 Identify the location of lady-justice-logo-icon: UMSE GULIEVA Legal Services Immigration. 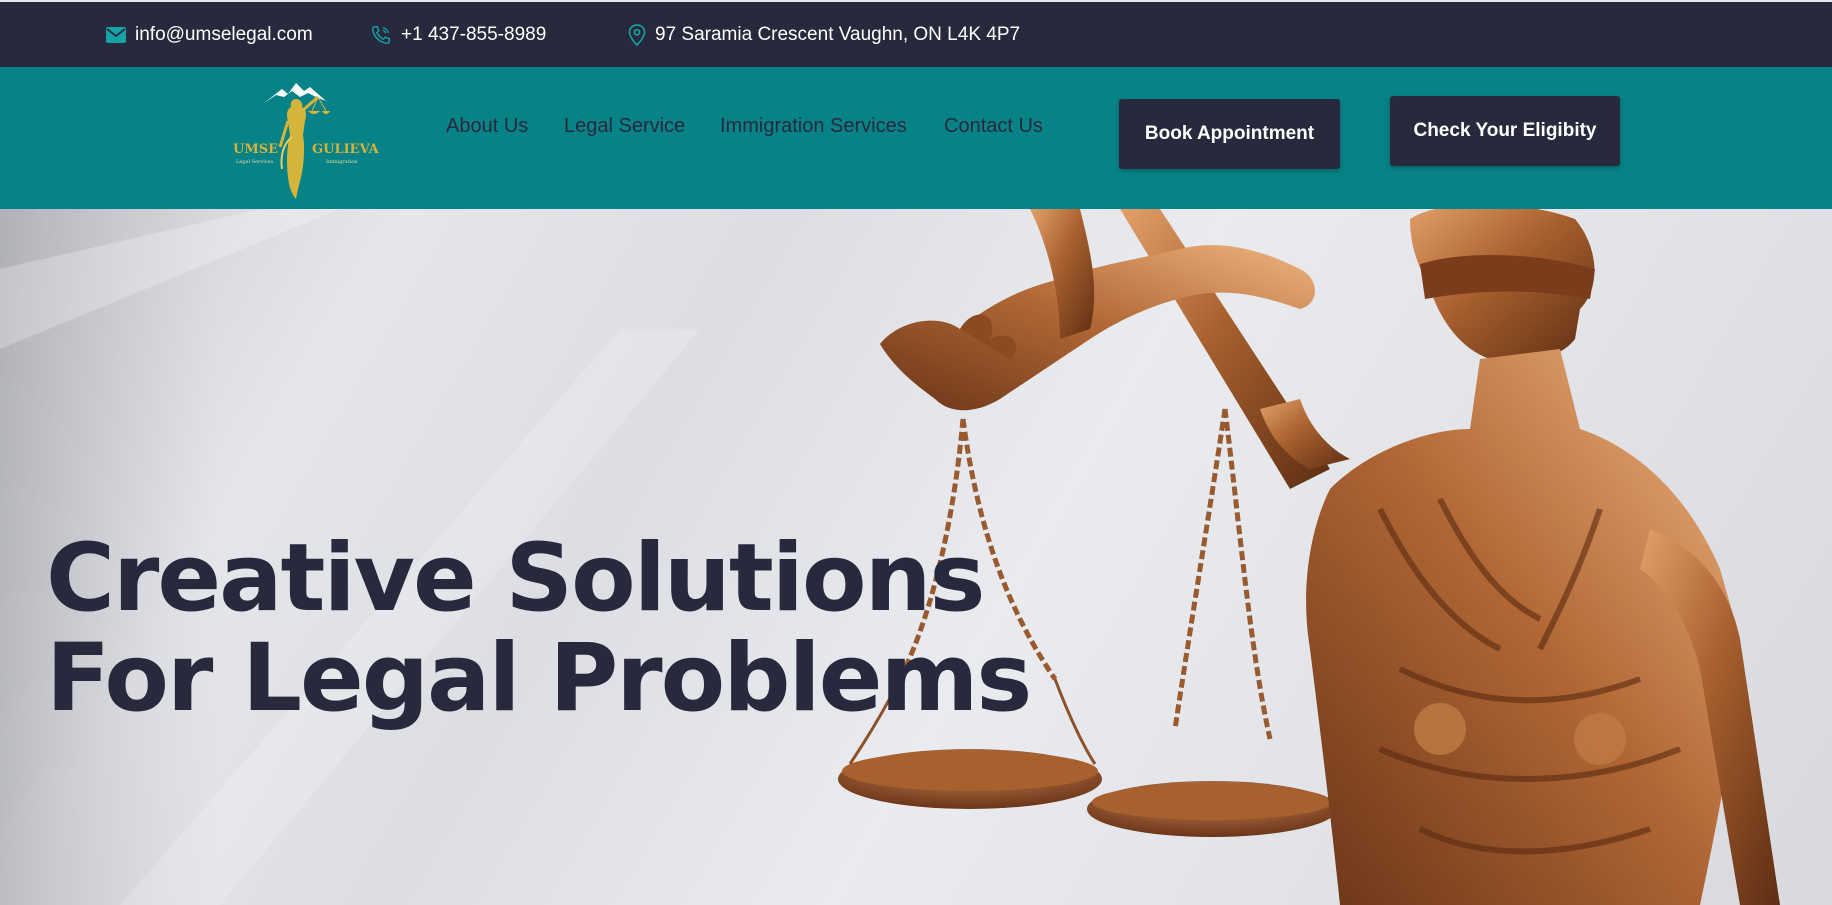
(306, 141).